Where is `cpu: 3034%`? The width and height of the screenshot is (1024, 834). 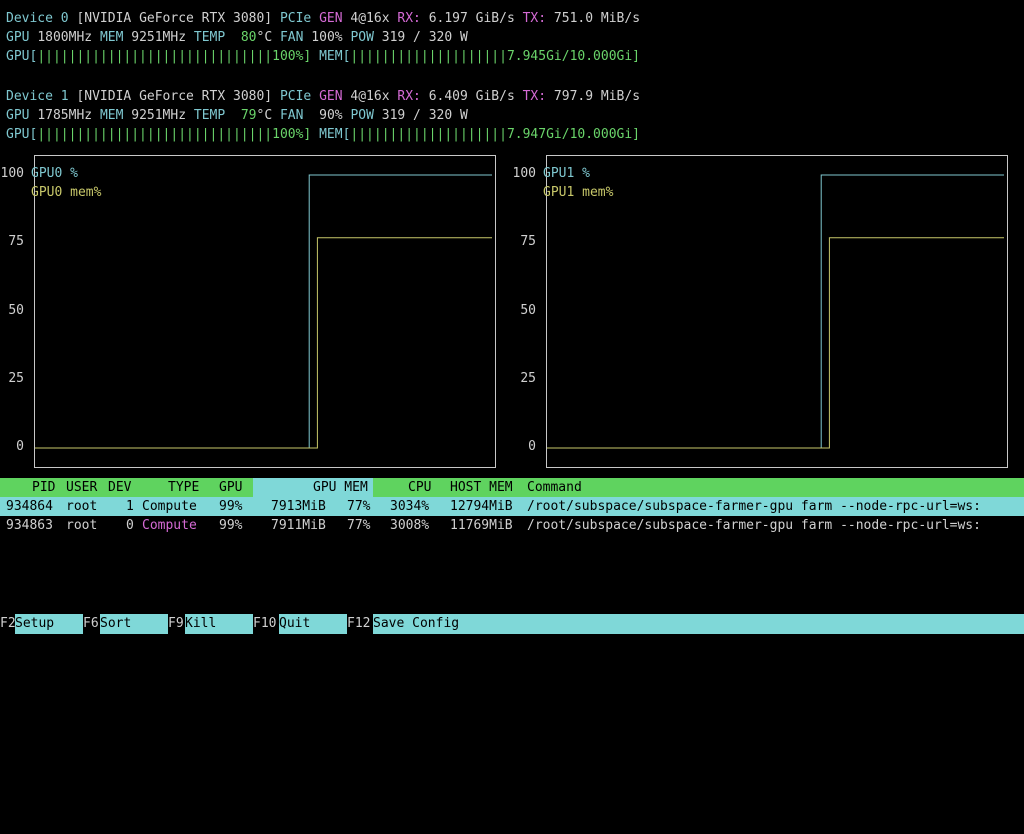 cpu: 3034% is located at coordinates (410, 506).